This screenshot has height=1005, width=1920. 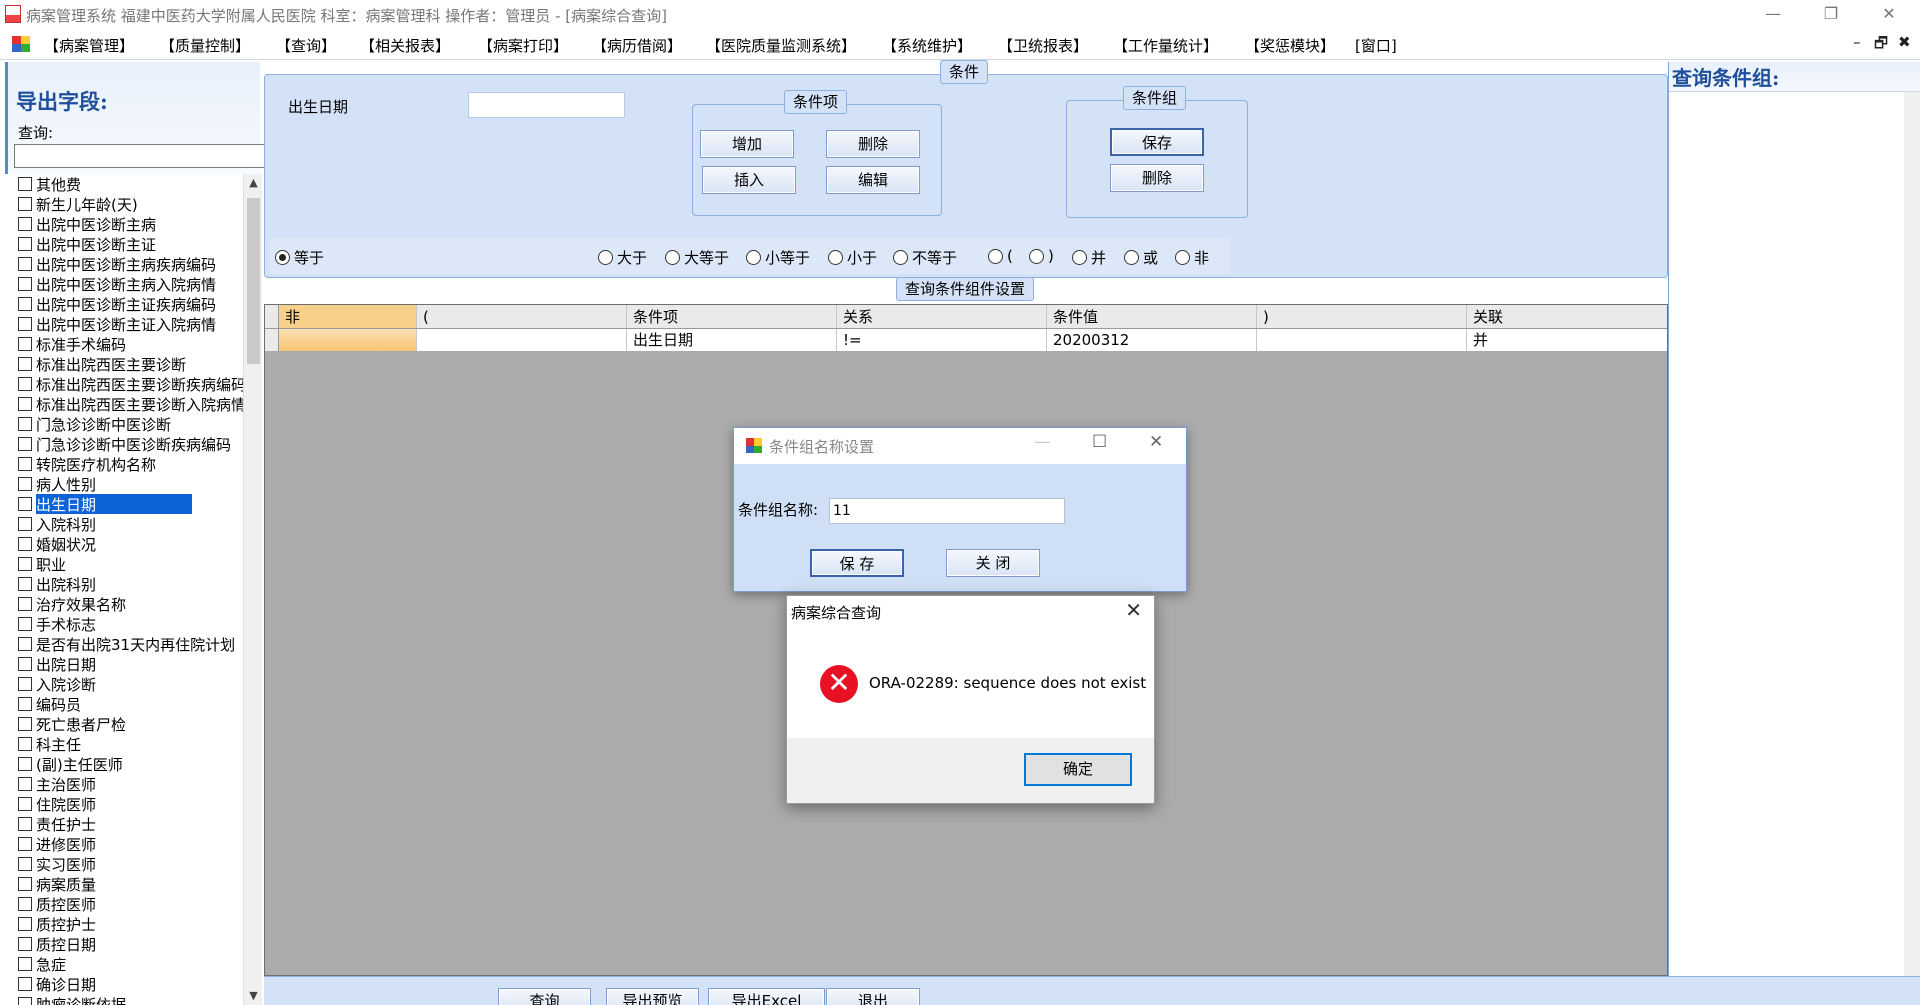 I want to click on list-item: 急症, so click(x=127, y=964).